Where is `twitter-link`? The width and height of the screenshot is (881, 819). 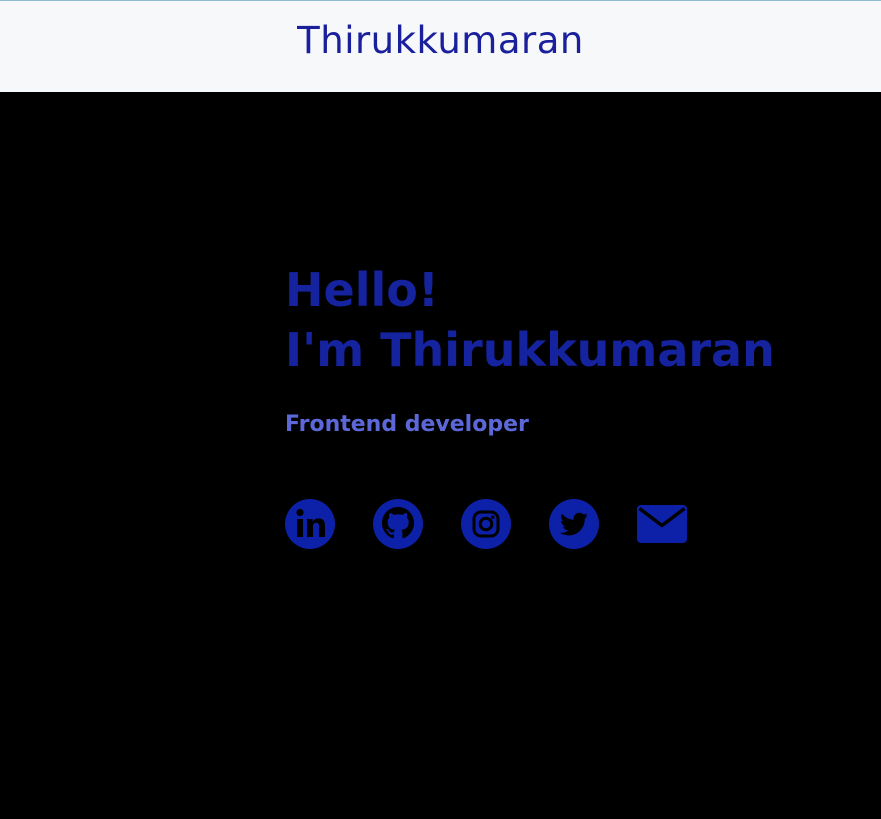 twitter-link is located at coordinates (574, 524).